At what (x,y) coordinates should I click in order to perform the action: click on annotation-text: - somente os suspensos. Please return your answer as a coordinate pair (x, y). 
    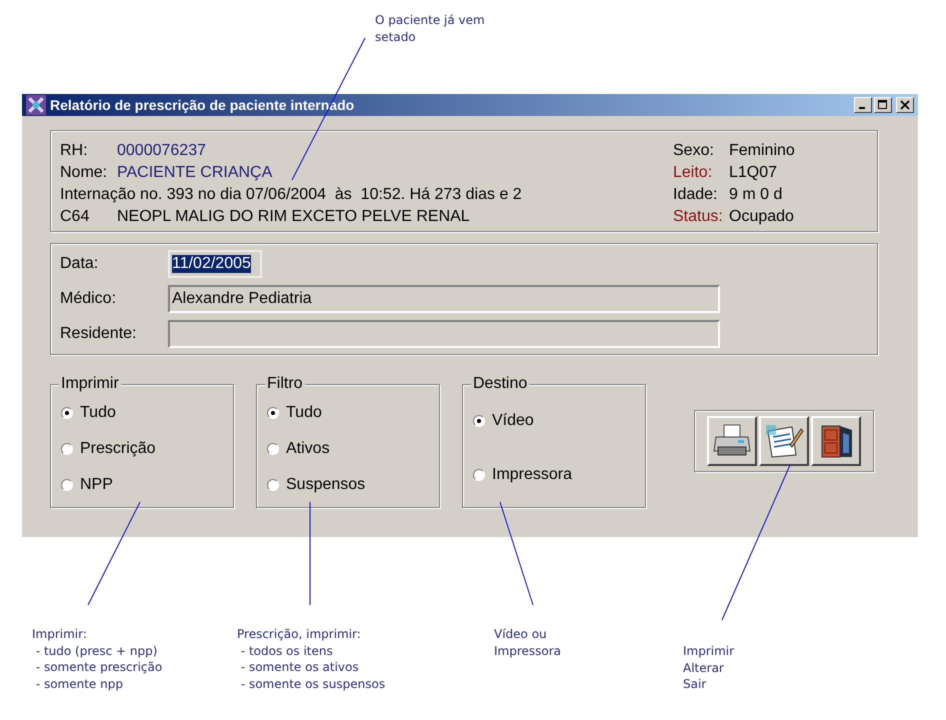
    Looking at the image, I should click on (313, 684).